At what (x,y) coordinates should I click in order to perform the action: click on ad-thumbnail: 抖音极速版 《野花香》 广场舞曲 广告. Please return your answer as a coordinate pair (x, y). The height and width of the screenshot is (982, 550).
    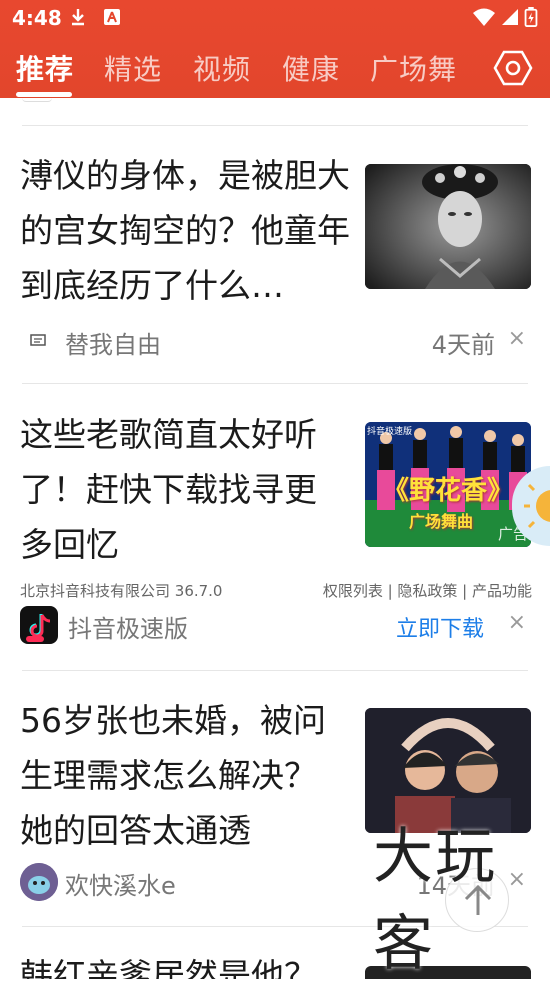
    Looking at the image, I should click on (448, 484).